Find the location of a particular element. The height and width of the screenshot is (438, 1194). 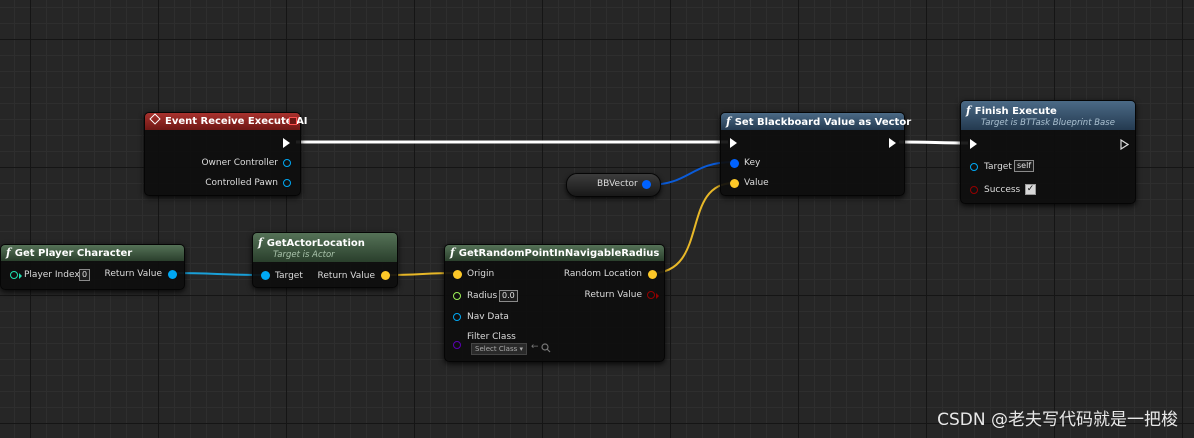

finish-execute-subtitle: Target is BTTask Blueprint Base is located at coordinates (1048, 123).